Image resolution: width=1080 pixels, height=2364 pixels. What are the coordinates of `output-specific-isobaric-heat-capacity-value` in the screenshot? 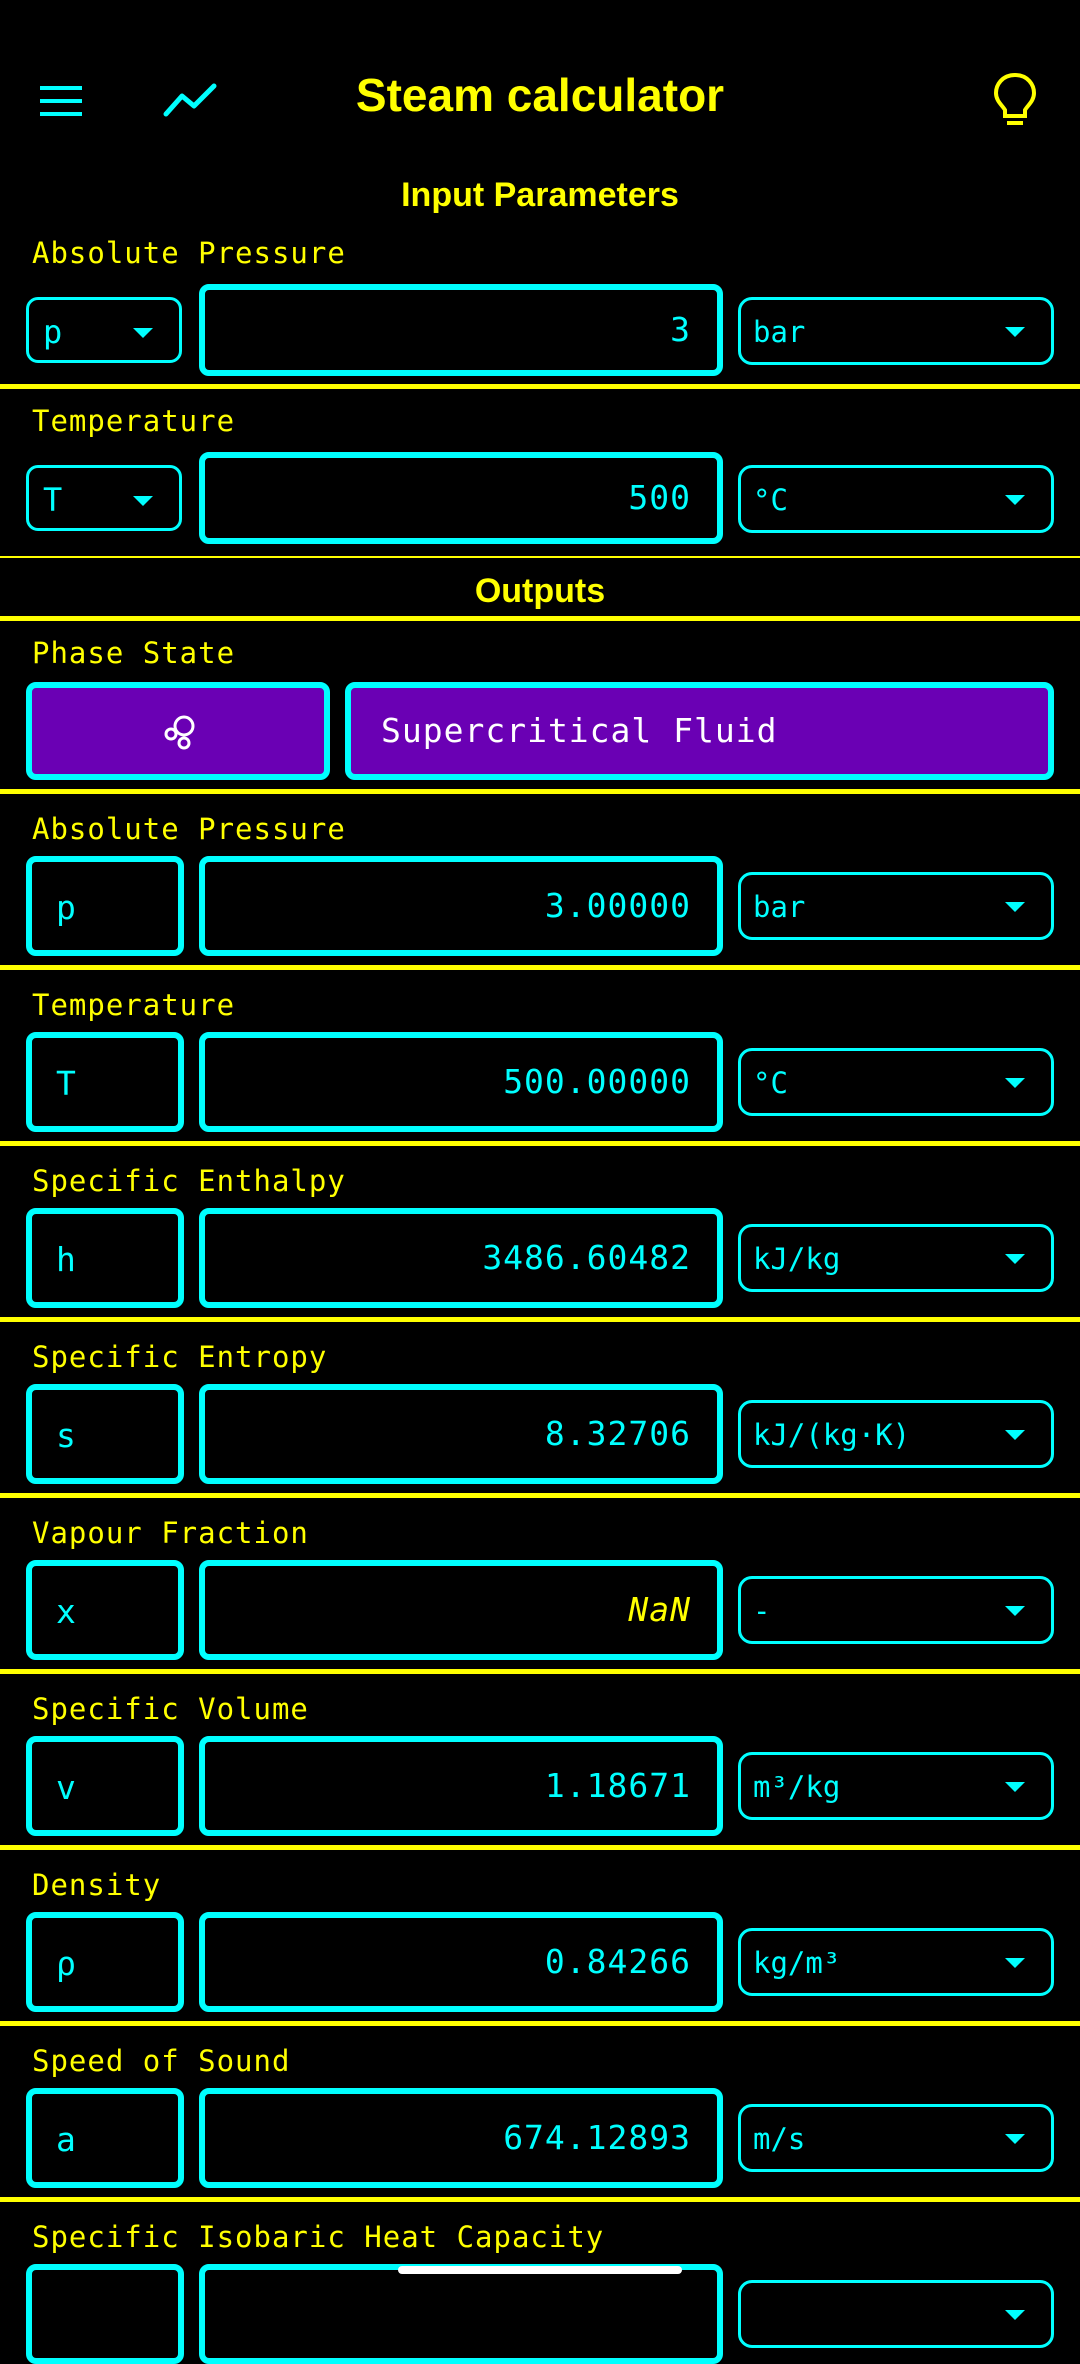 It's located at (461, 2314).